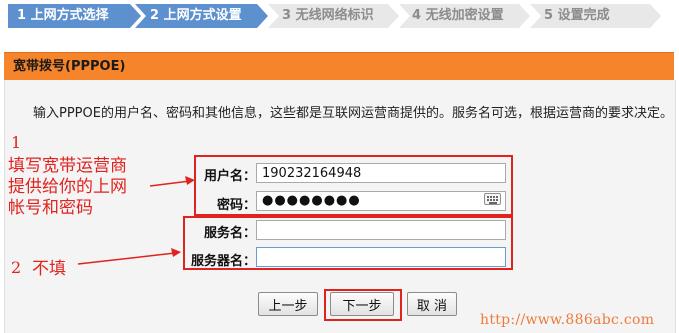 The width and height of the screenshot is (679, 333). What do you see at coordinates (381, 257) in the screenshot?
I see `server-name-input` at bounding box center [381, 257].